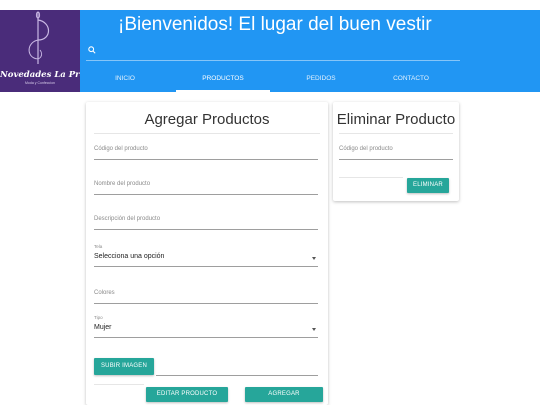  Describe the element at coordinates (98, 246) in the screenshot. I see `fabric-label: Tela` at that location.